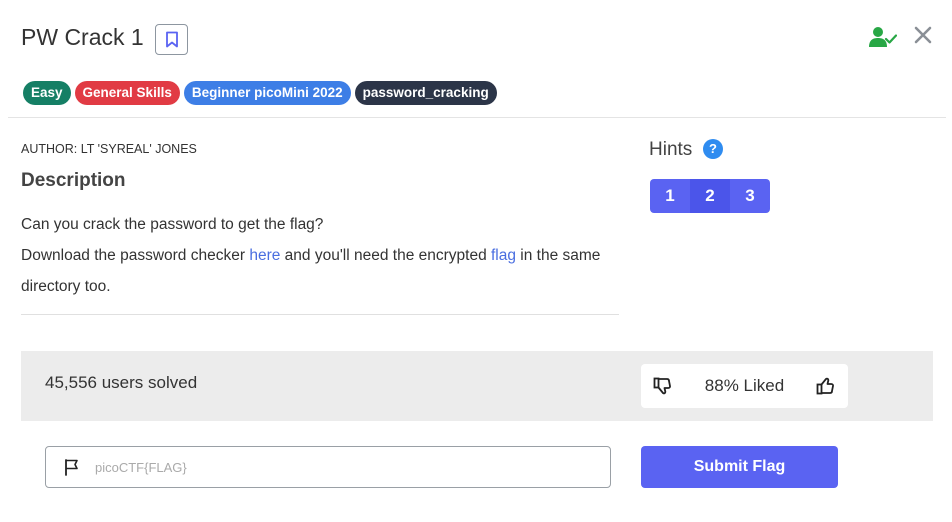  Describe the element at coordinates (73, 180) in the screenshot. I see `description-heading: Description` at that location.